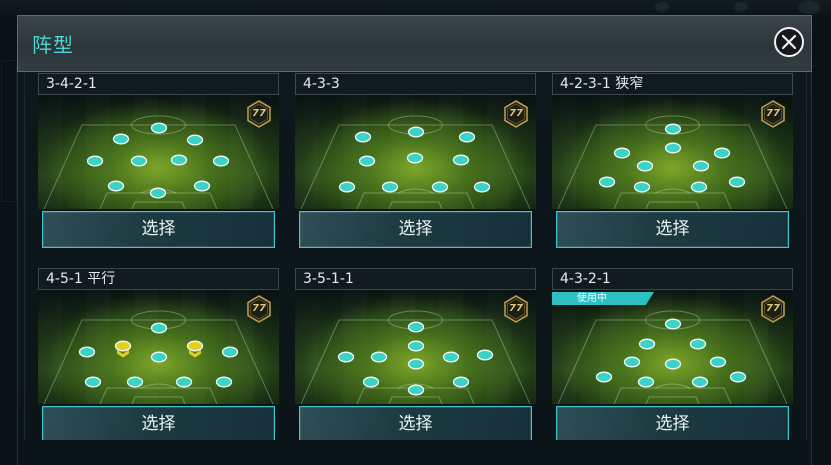 The width and height of the screenshot is (831, 465). I want to click on formation-card: 4-3-3 77 选择, so click(415, 163).